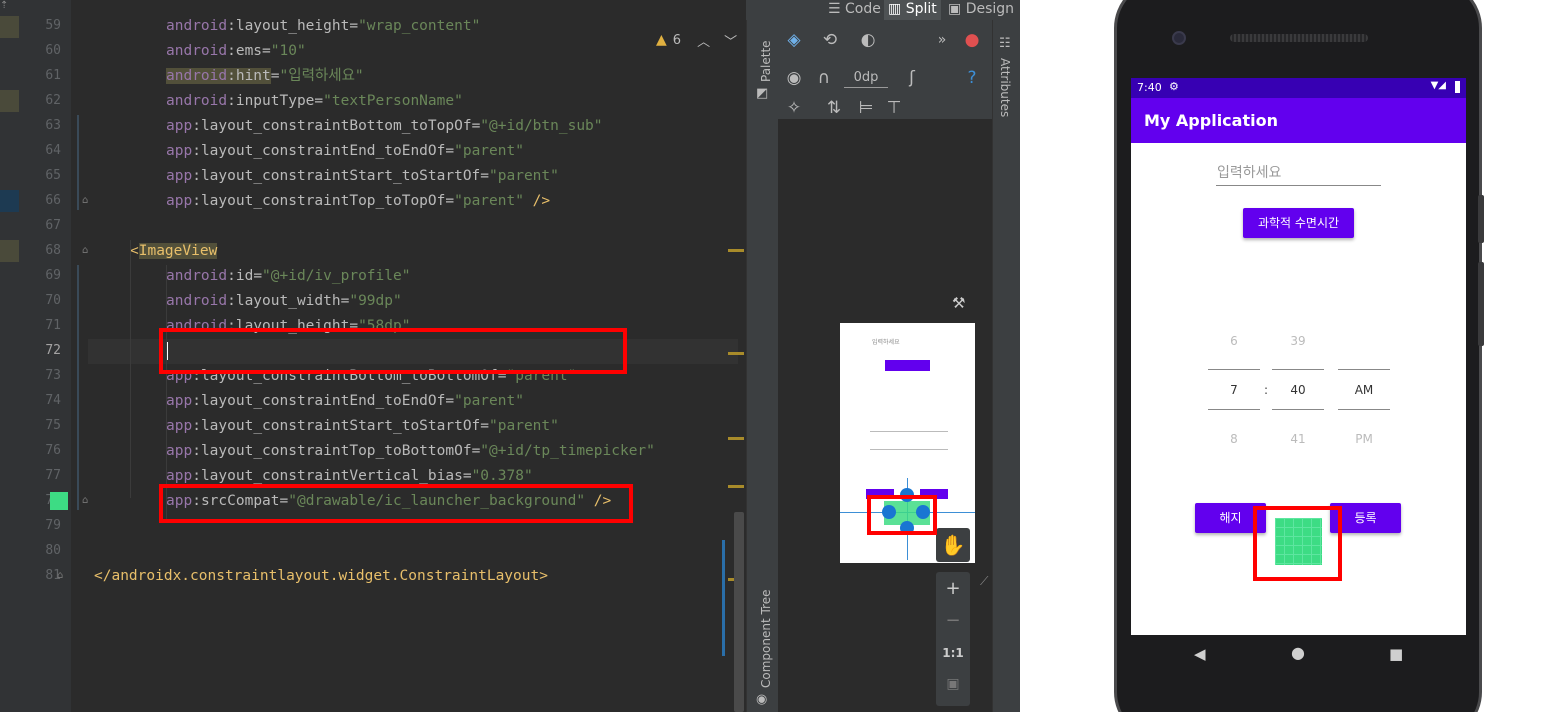 The image size is (1544, 712). What do you see at coordinates (323, 26) in the screenshot?
I see `code-line: android:layout_height="wrap_content"` at bounding box center [323, 26].